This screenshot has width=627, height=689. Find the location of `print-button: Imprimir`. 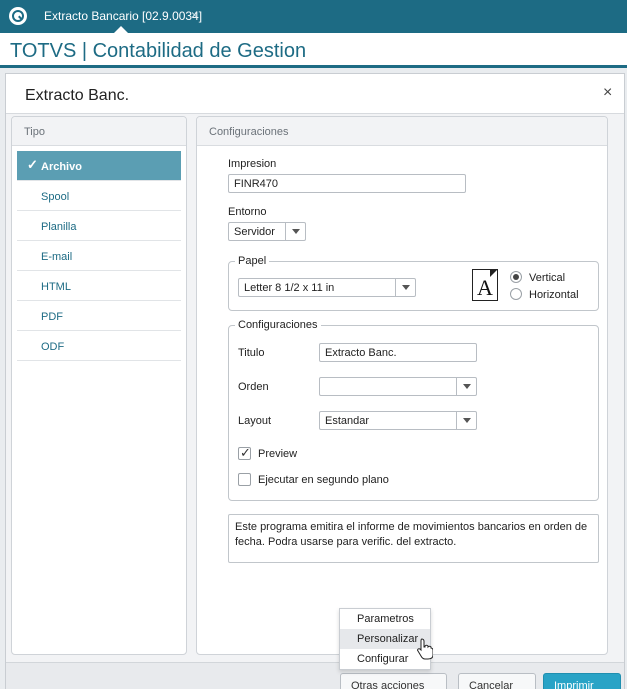

print-button: Imprimir is located at coordinates (582, 681).